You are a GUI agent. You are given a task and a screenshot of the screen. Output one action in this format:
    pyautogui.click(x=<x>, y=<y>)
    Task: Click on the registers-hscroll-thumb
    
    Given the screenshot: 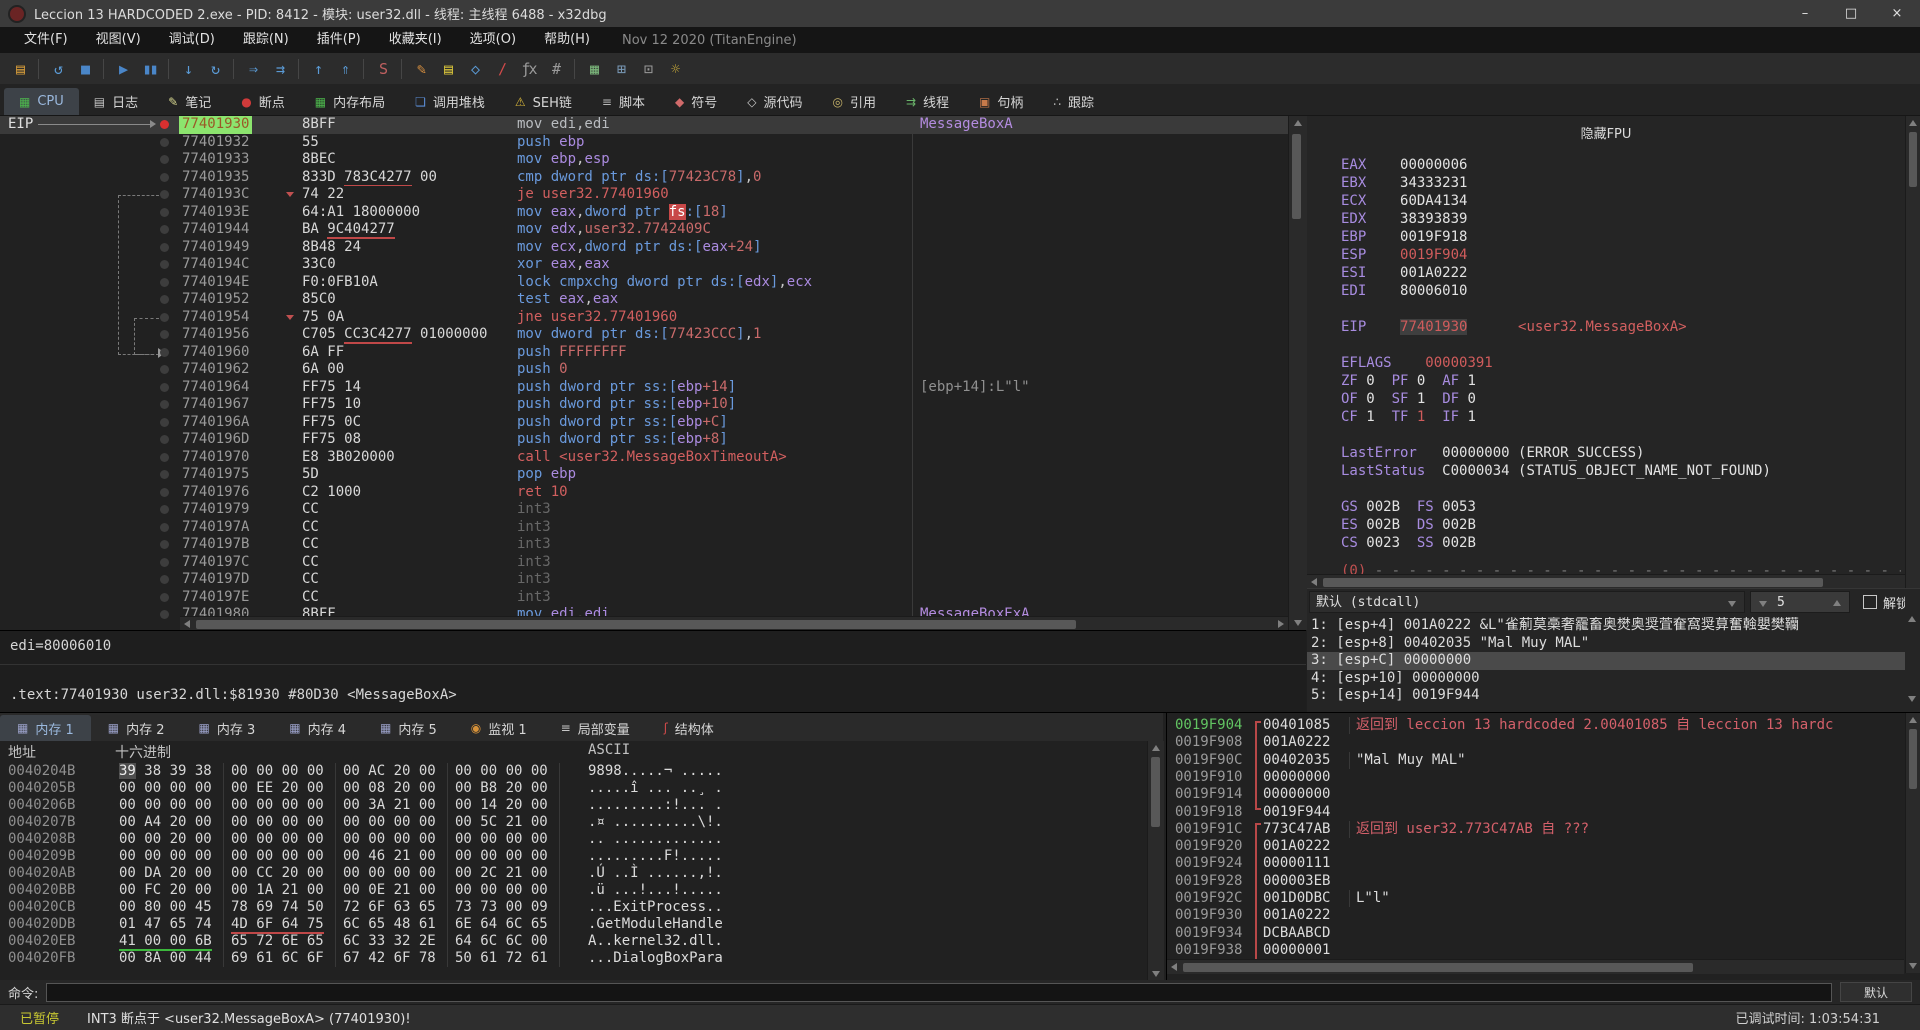 What is the action you would take?
    pyautogui.click(x=1573, y=582)
    